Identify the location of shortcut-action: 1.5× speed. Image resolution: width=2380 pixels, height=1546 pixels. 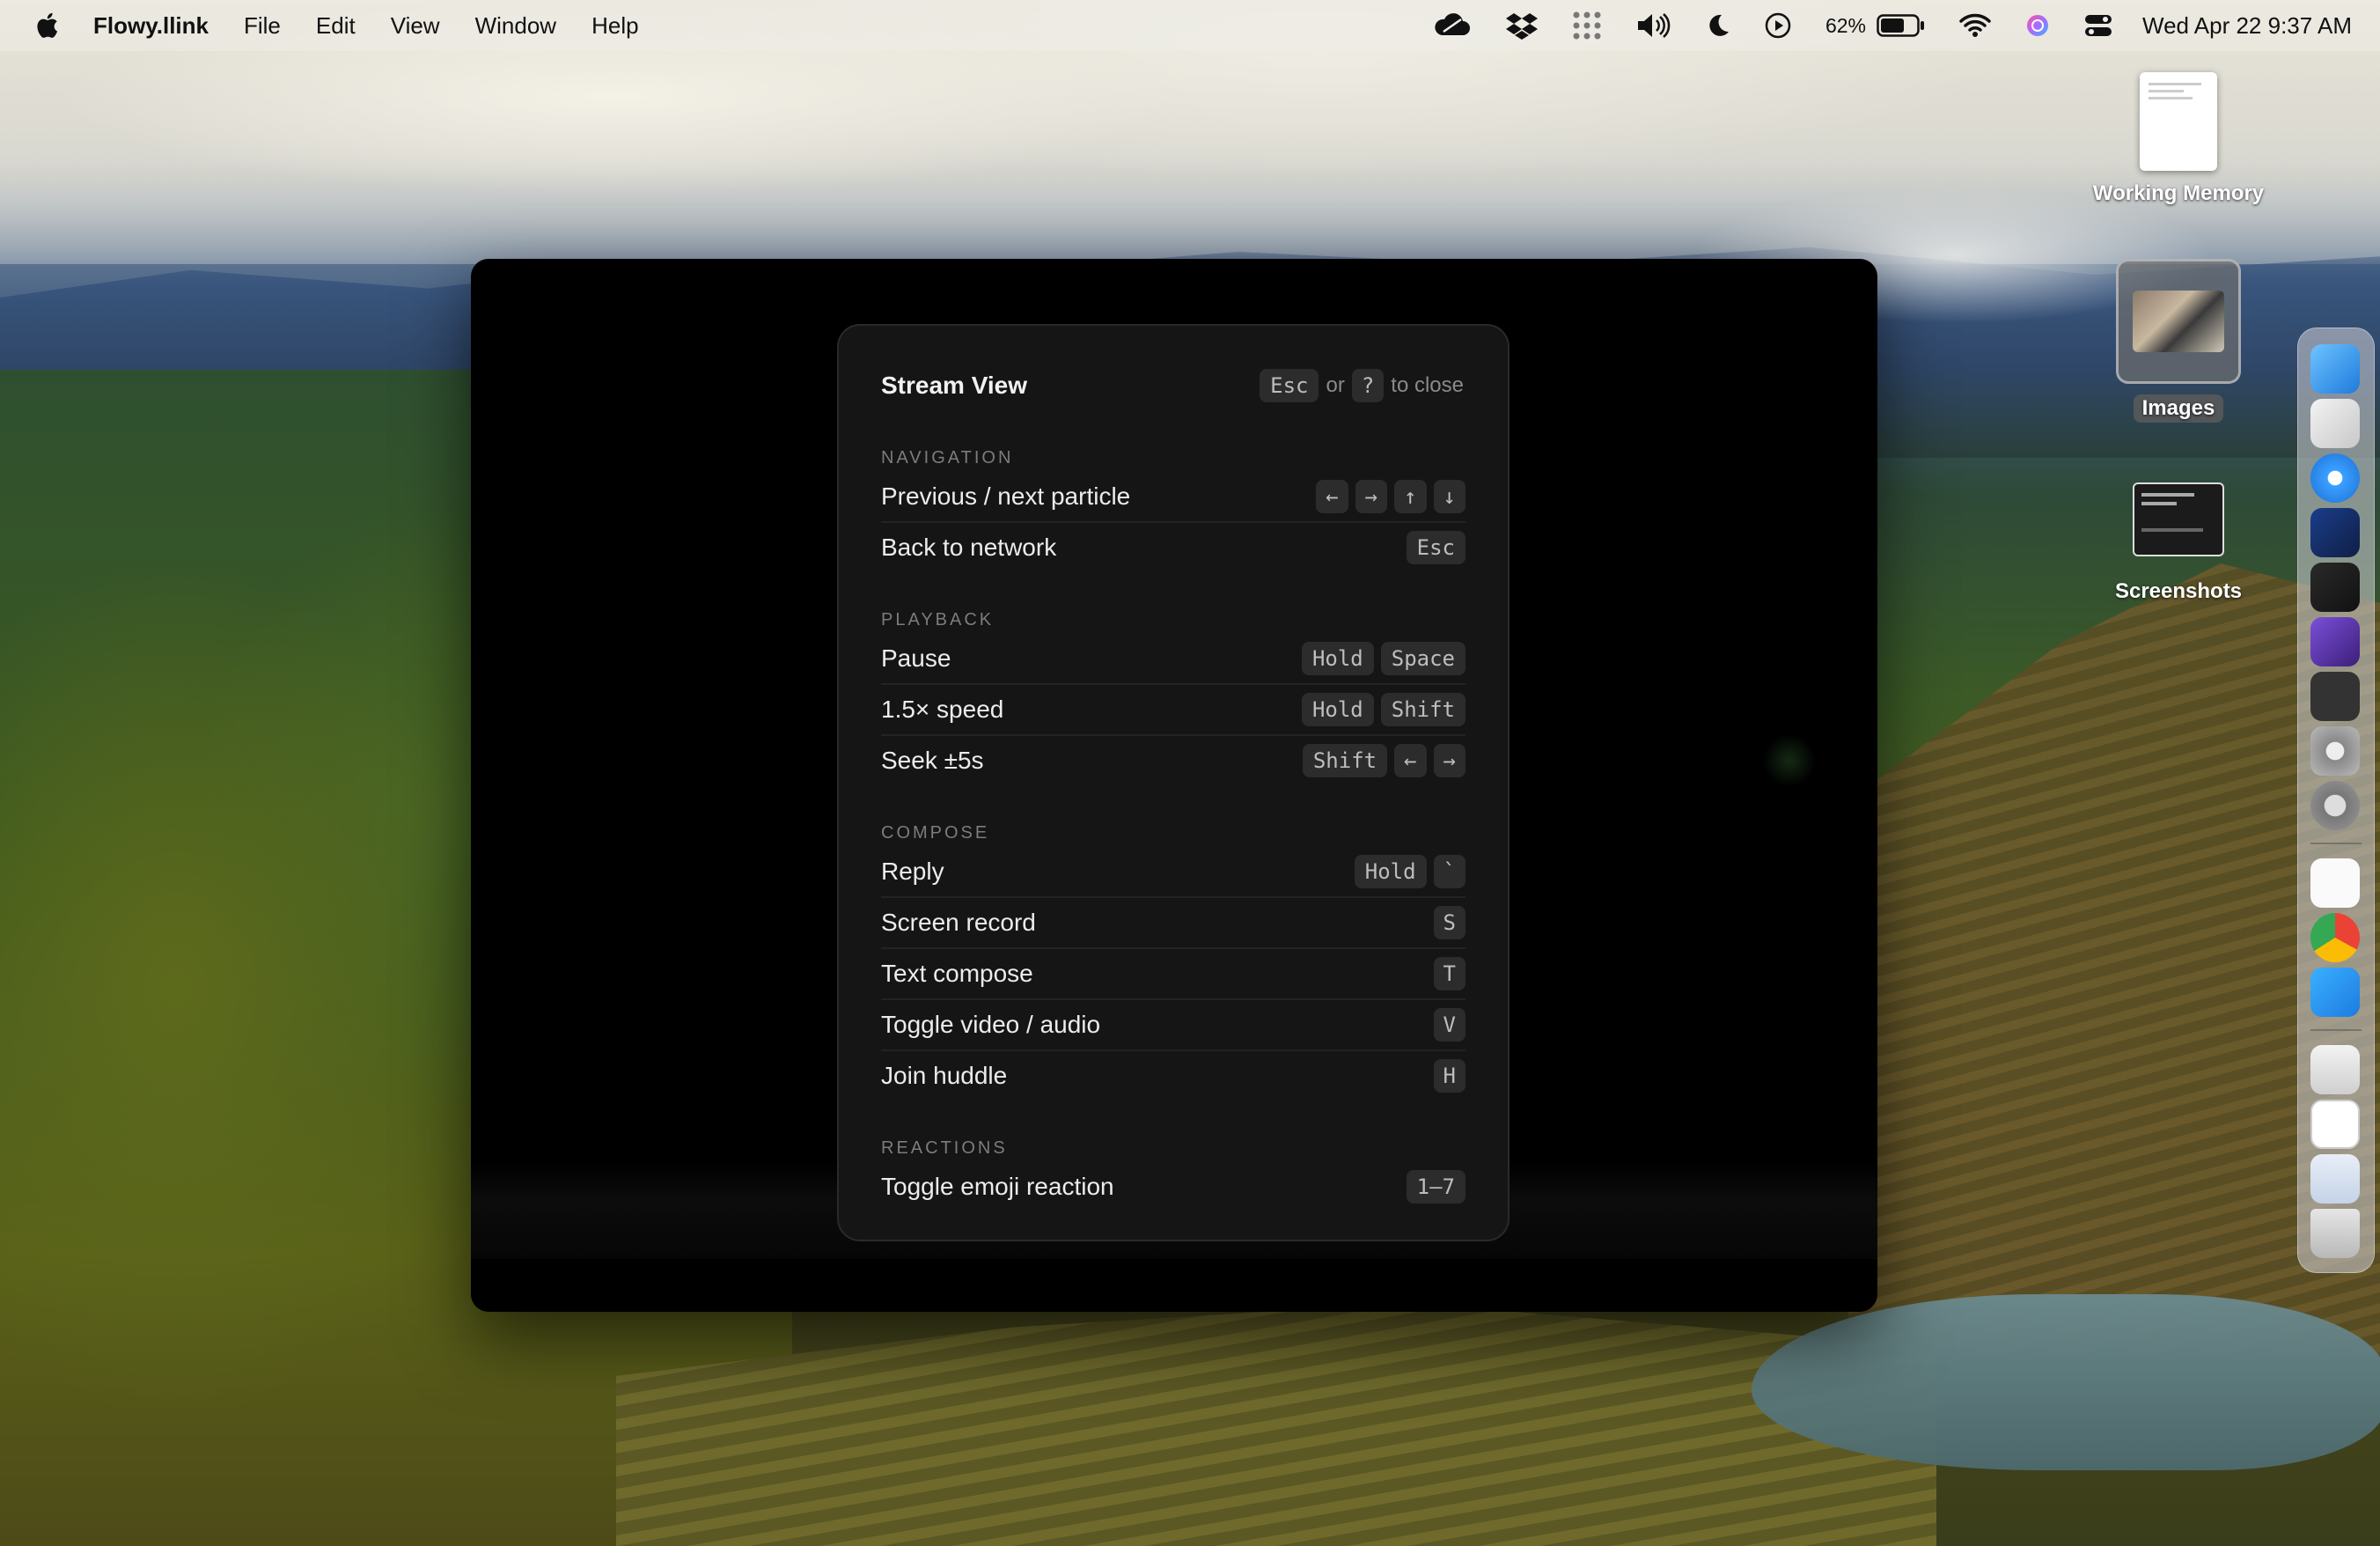
(942, 709).